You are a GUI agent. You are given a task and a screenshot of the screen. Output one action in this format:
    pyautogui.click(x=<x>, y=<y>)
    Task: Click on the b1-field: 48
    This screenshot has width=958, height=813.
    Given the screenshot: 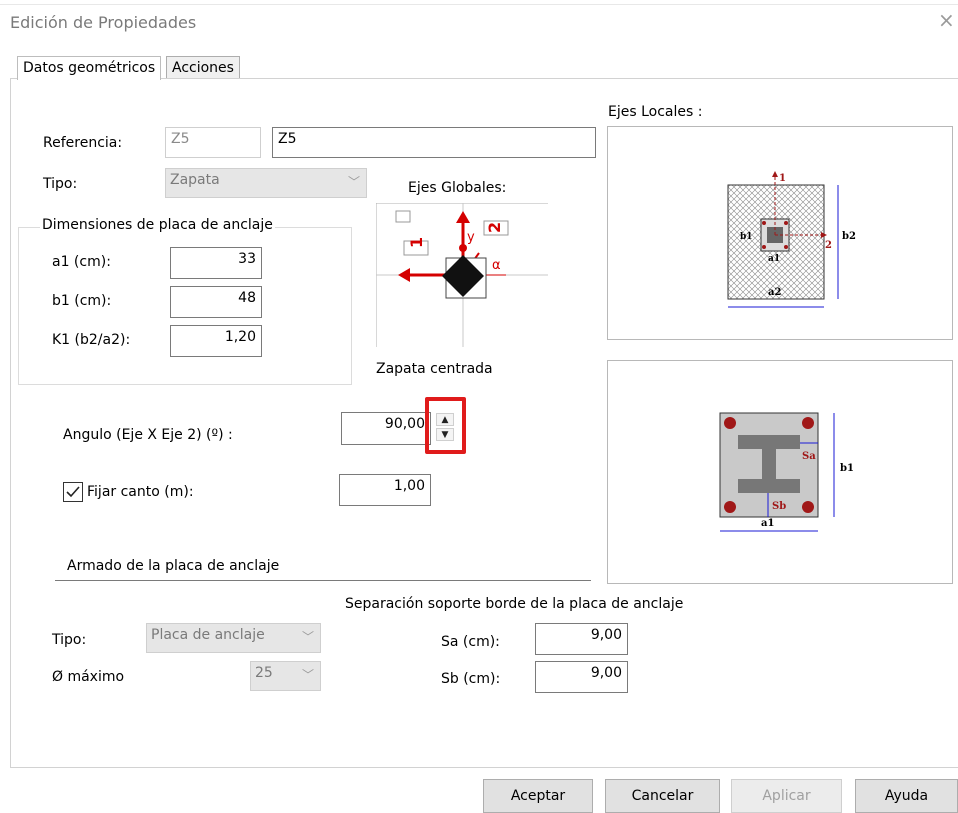 What is the action you would take?
    pyautogui.click(x=216, y=302)
    